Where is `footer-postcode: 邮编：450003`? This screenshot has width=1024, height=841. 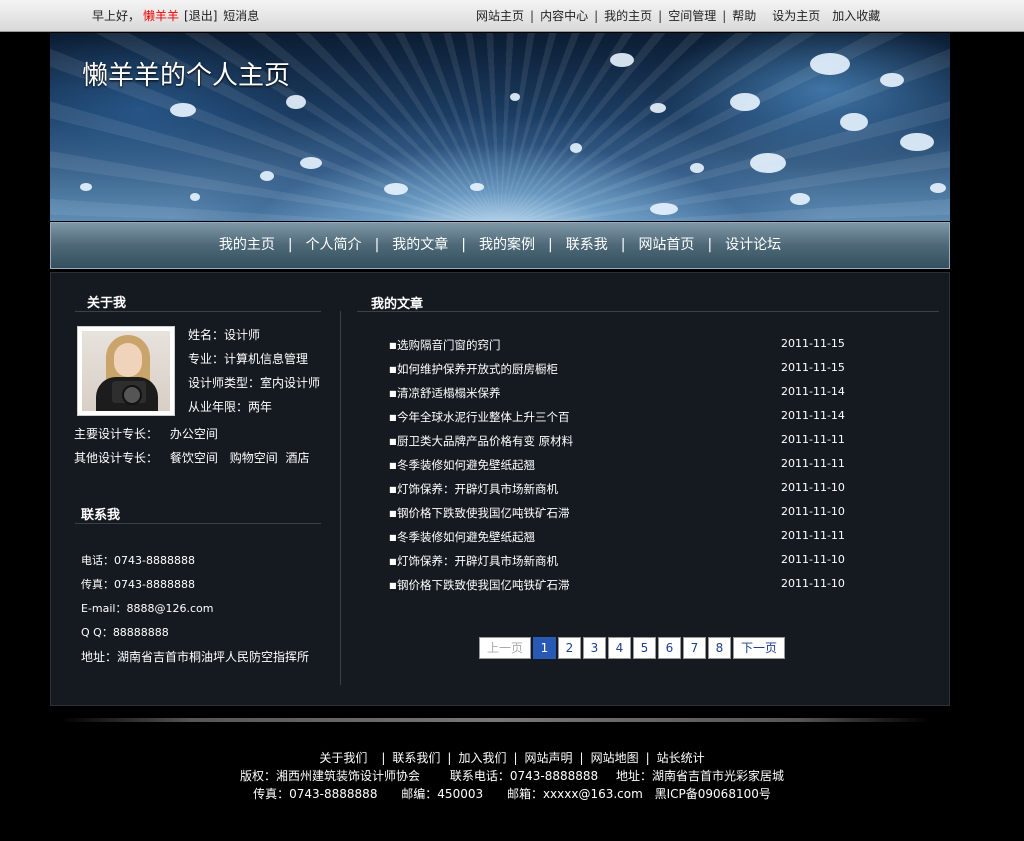 footer-postcode: 邮编：450003 is located at coordinates (442, 794).